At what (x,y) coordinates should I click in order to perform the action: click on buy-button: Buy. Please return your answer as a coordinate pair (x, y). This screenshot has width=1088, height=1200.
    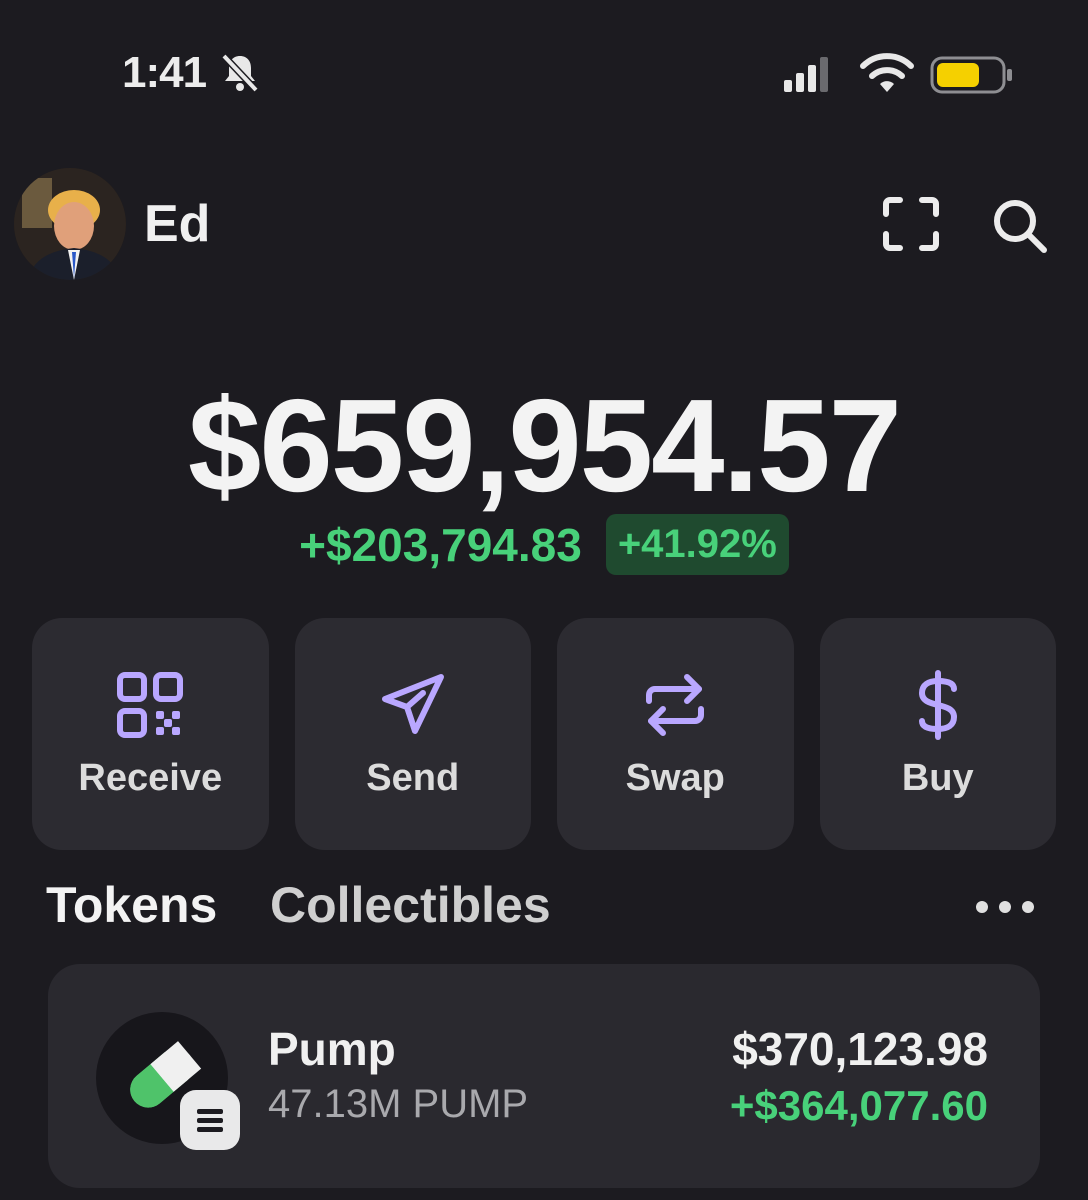
    Looking at the image, I should click on (937, 734).